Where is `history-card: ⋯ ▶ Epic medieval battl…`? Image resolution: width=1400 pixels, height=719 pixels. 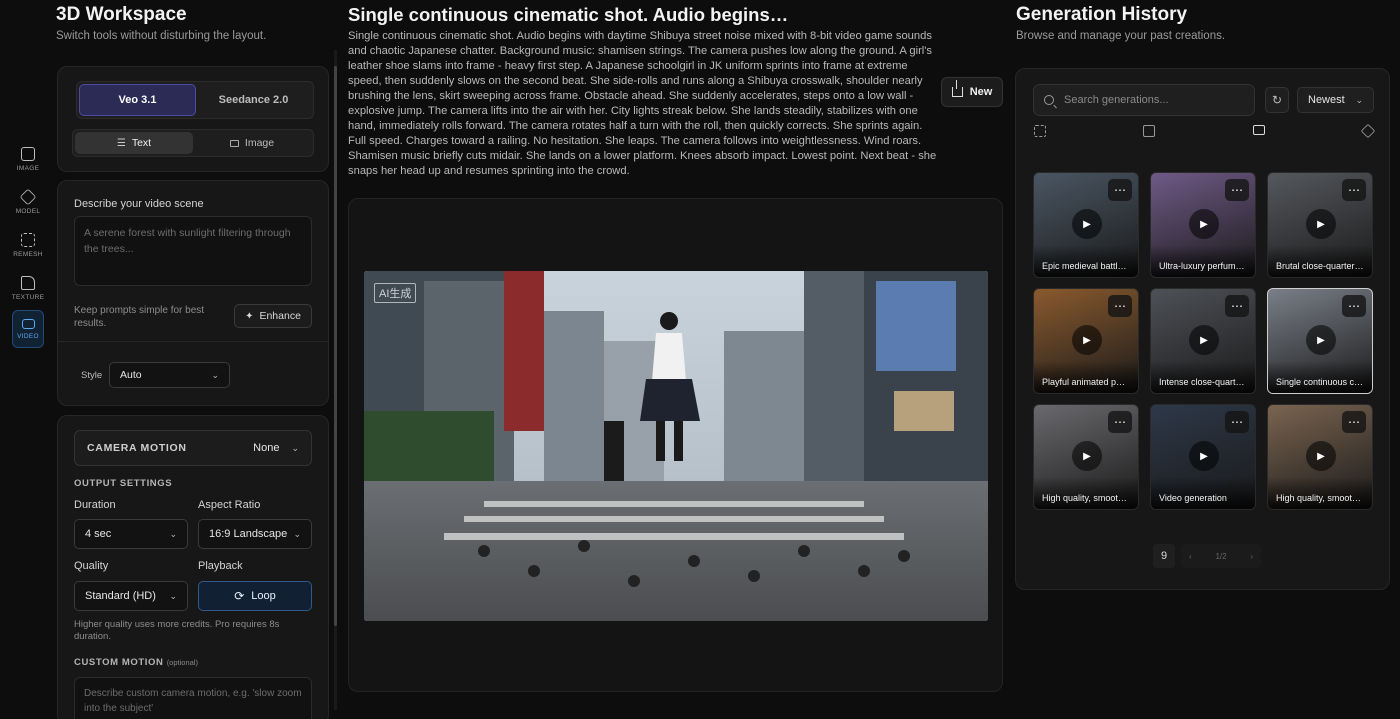 history-card: ⋯ ▶ Epic medieval battl… is located at coordinates (1086, 225).